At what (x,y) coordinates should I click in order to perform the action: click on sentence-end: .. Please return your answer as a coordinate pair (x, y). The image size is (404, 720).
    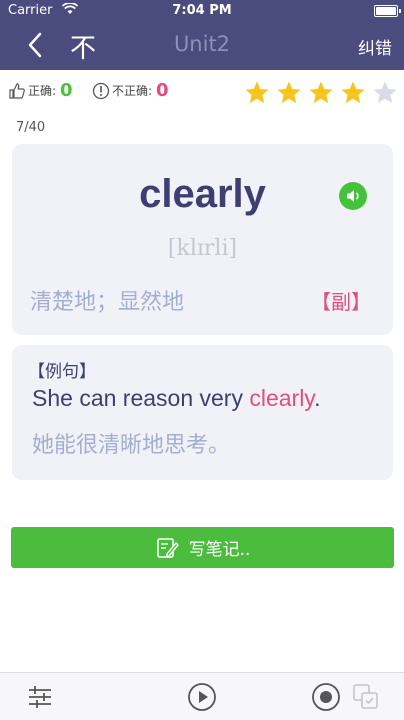
    Looking at the image, I should click on (317, 398).